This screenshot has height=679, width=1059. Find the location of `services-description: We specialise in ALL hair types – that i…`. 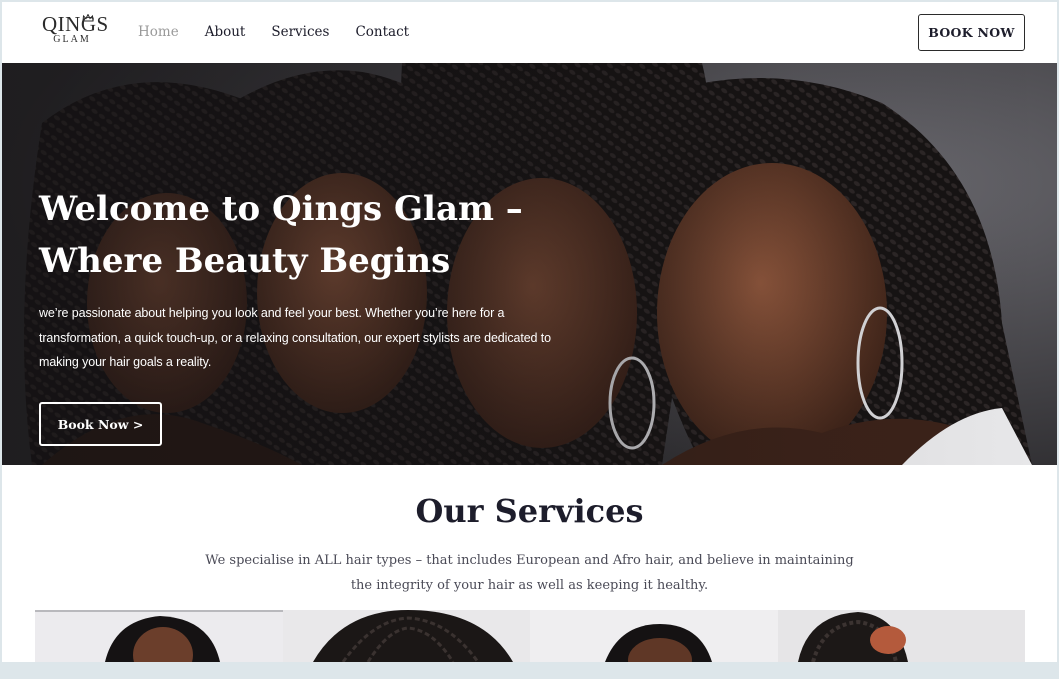

services-description: We specialise in ALL hair types – that i… is located at coordinates (529, 573).